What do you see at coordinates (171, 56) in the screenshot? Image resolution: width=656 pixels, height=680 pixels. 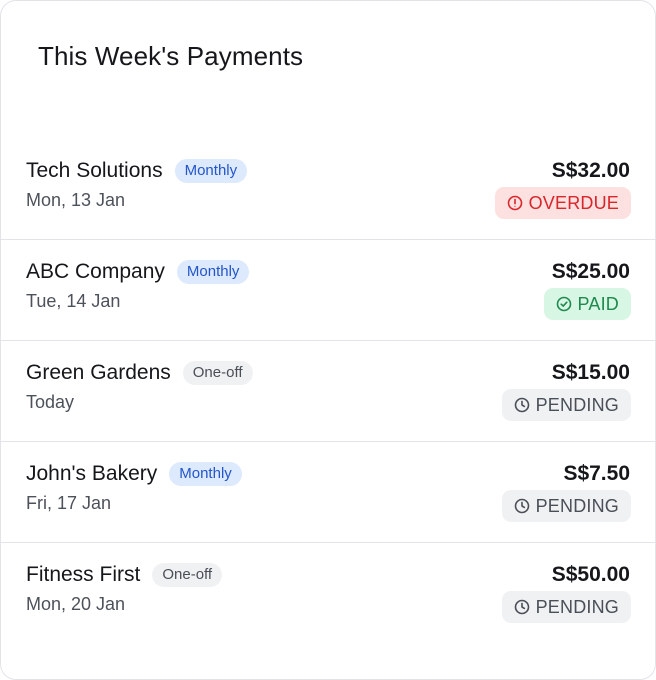 I see `page-title: This Week's Payments` at bounding box center [171, 56].